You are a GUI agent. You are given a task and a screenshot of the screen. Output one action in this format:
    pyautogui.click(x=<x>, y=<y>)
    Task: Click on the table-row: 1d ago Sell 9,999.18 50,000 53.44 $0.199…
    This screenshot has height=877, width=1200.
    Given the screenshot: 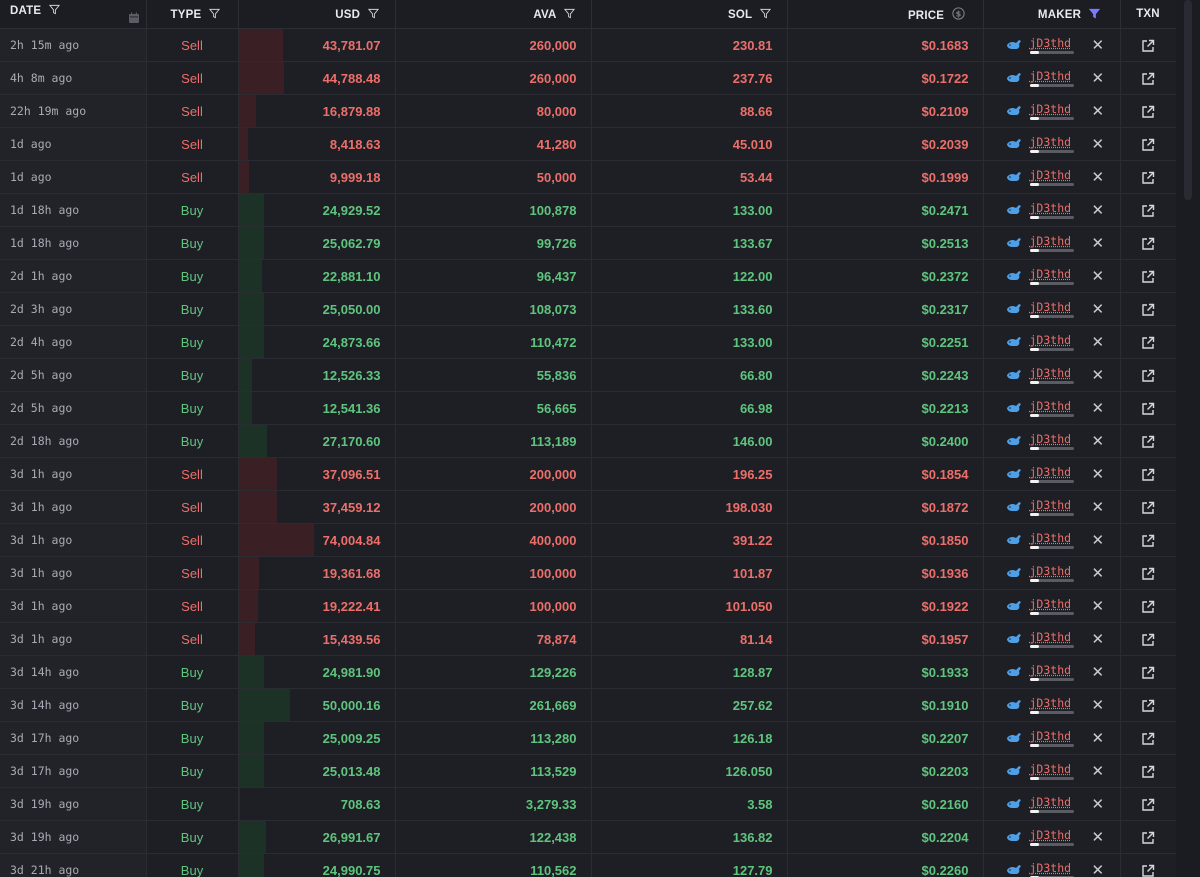 What is the action you would take?
    pyautogui.click(x=588, y=177)
    